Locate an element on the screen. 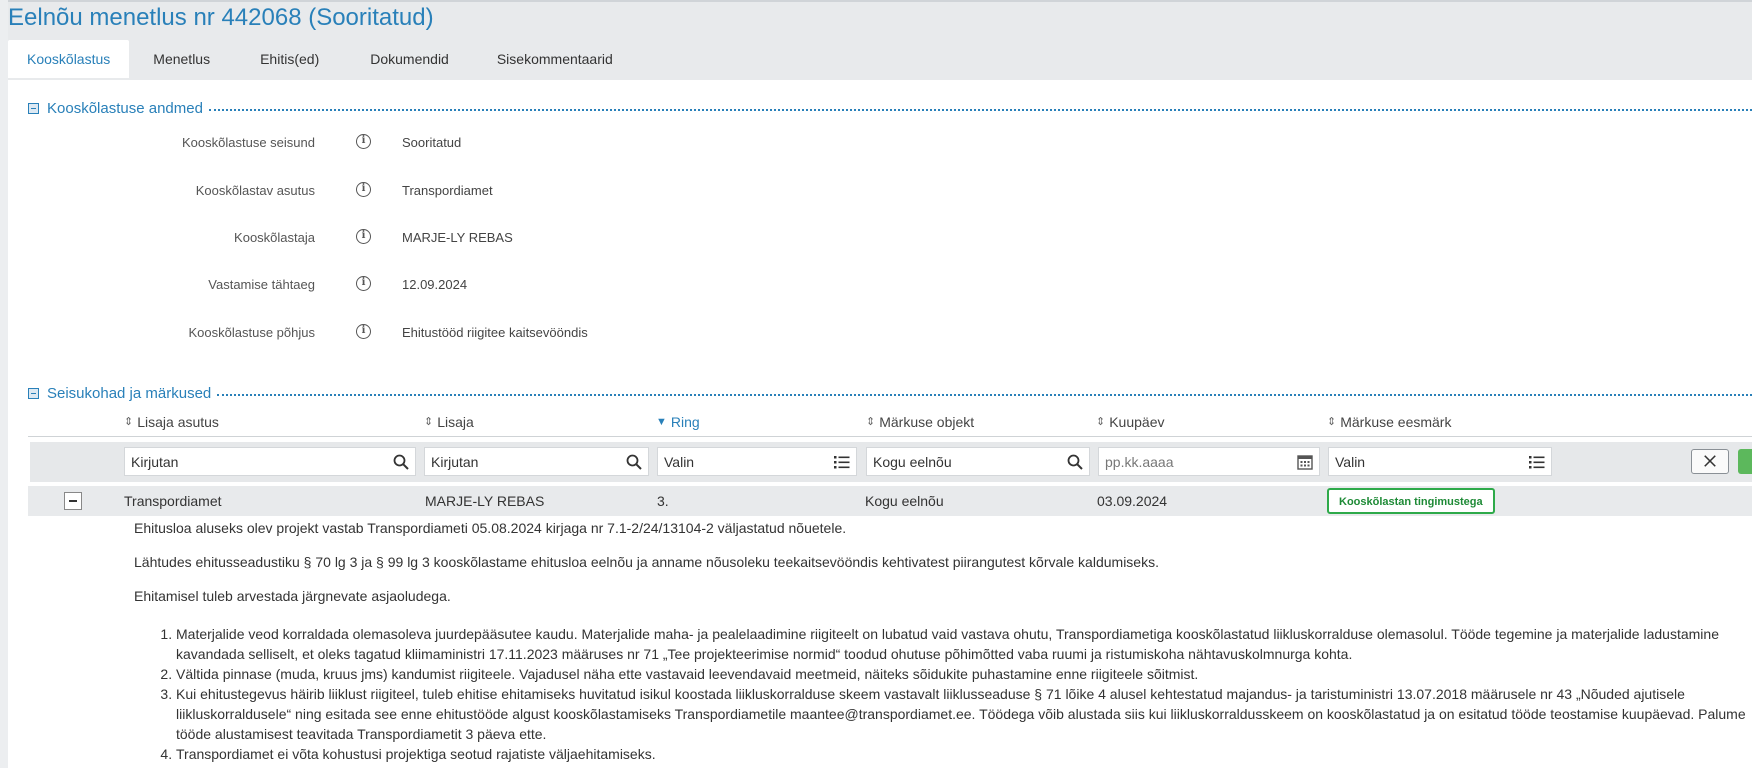 This screenshot has height=768, width=1752. field-value: 12.09.2024 is located at coordinates (435, 284).